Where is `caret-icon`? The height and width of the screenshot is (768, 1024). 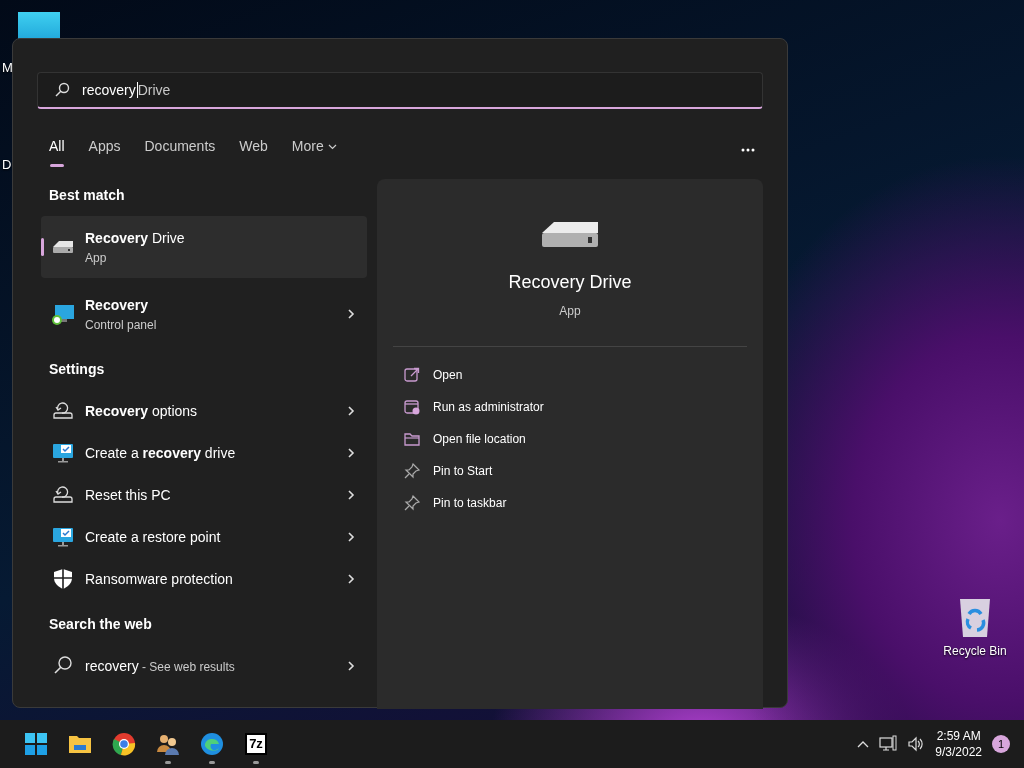
caret-icon is located at coordinates (332, 146).